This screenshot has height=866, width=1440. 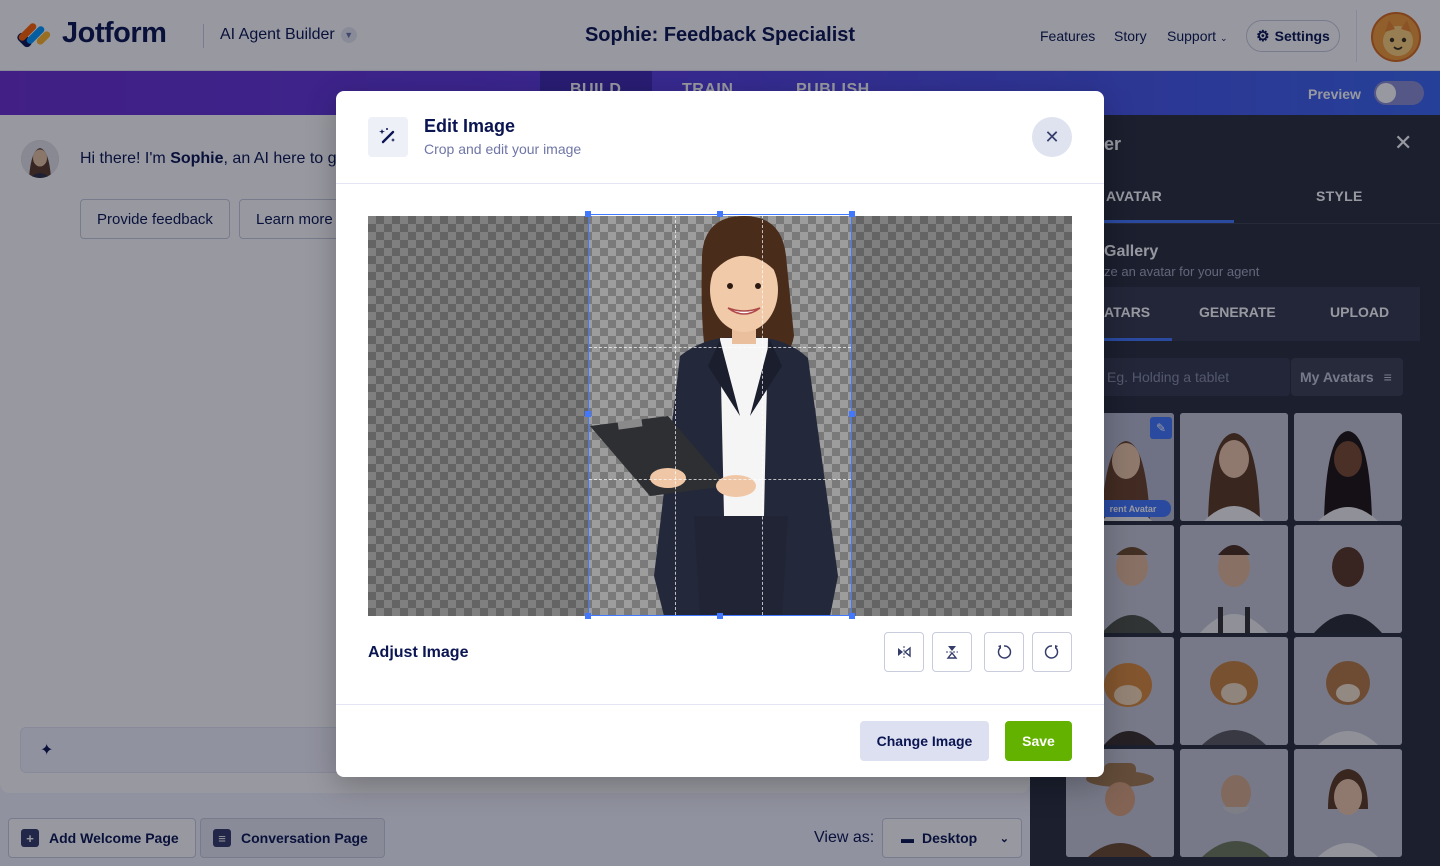 What do you see at coordinates (588, 214) in the screenshot?
I see `crop-handle-top-left` at bounding box center [588, 214].